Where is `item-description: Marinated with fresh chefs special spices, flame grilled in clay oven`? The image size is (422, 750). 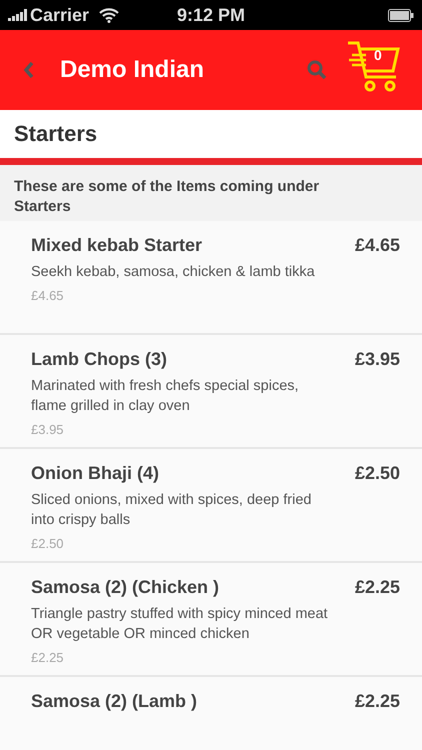
item-description: Marinated with fresh chefs special spices, flame grilled in clay oven is located at coordinates (165, 396).